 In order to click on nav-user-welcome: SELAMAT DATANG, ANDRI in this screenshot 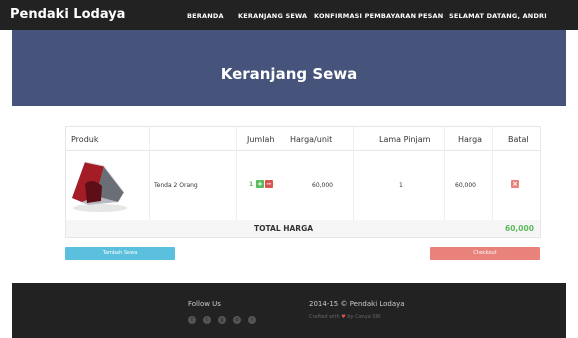, I will do `click(498, 16)`.